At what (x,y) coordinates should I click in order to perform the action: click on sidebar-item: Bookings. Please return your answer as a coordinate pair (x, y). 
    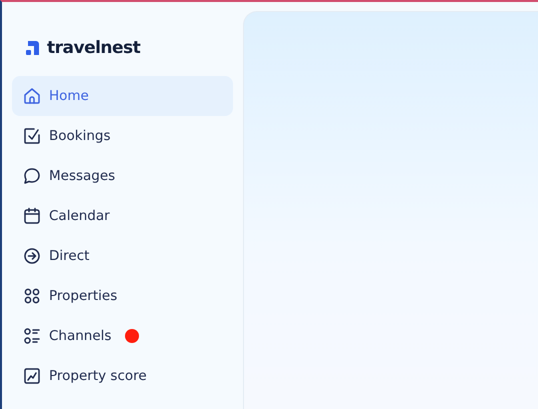
    Looking at the image, I should click on (122, 136).